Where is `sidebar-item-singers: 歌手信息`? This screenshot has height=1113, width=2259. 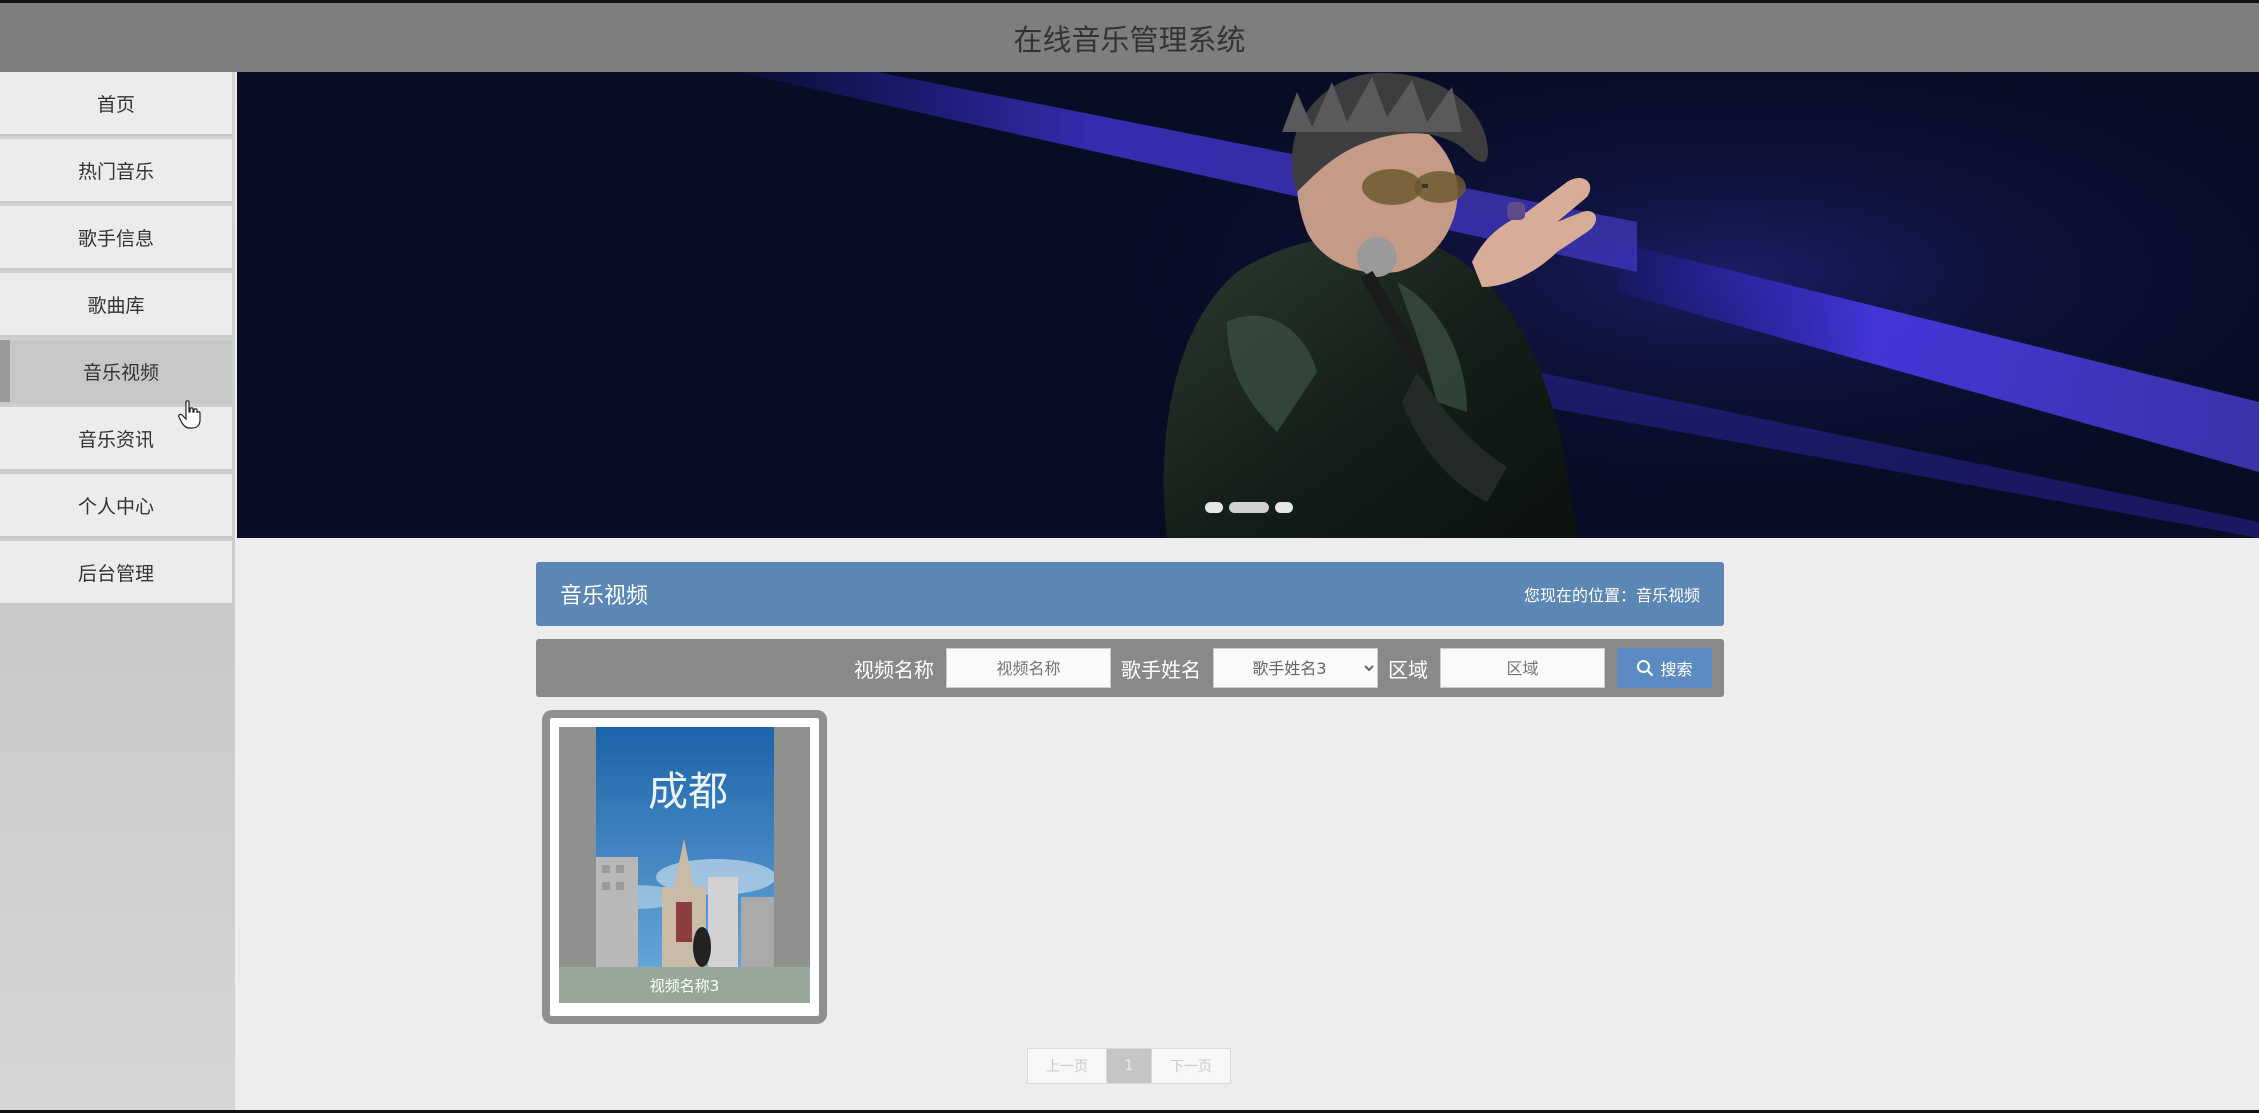
sidebar-item-singers: 歌手信息 is located at coordinates (116, 238).